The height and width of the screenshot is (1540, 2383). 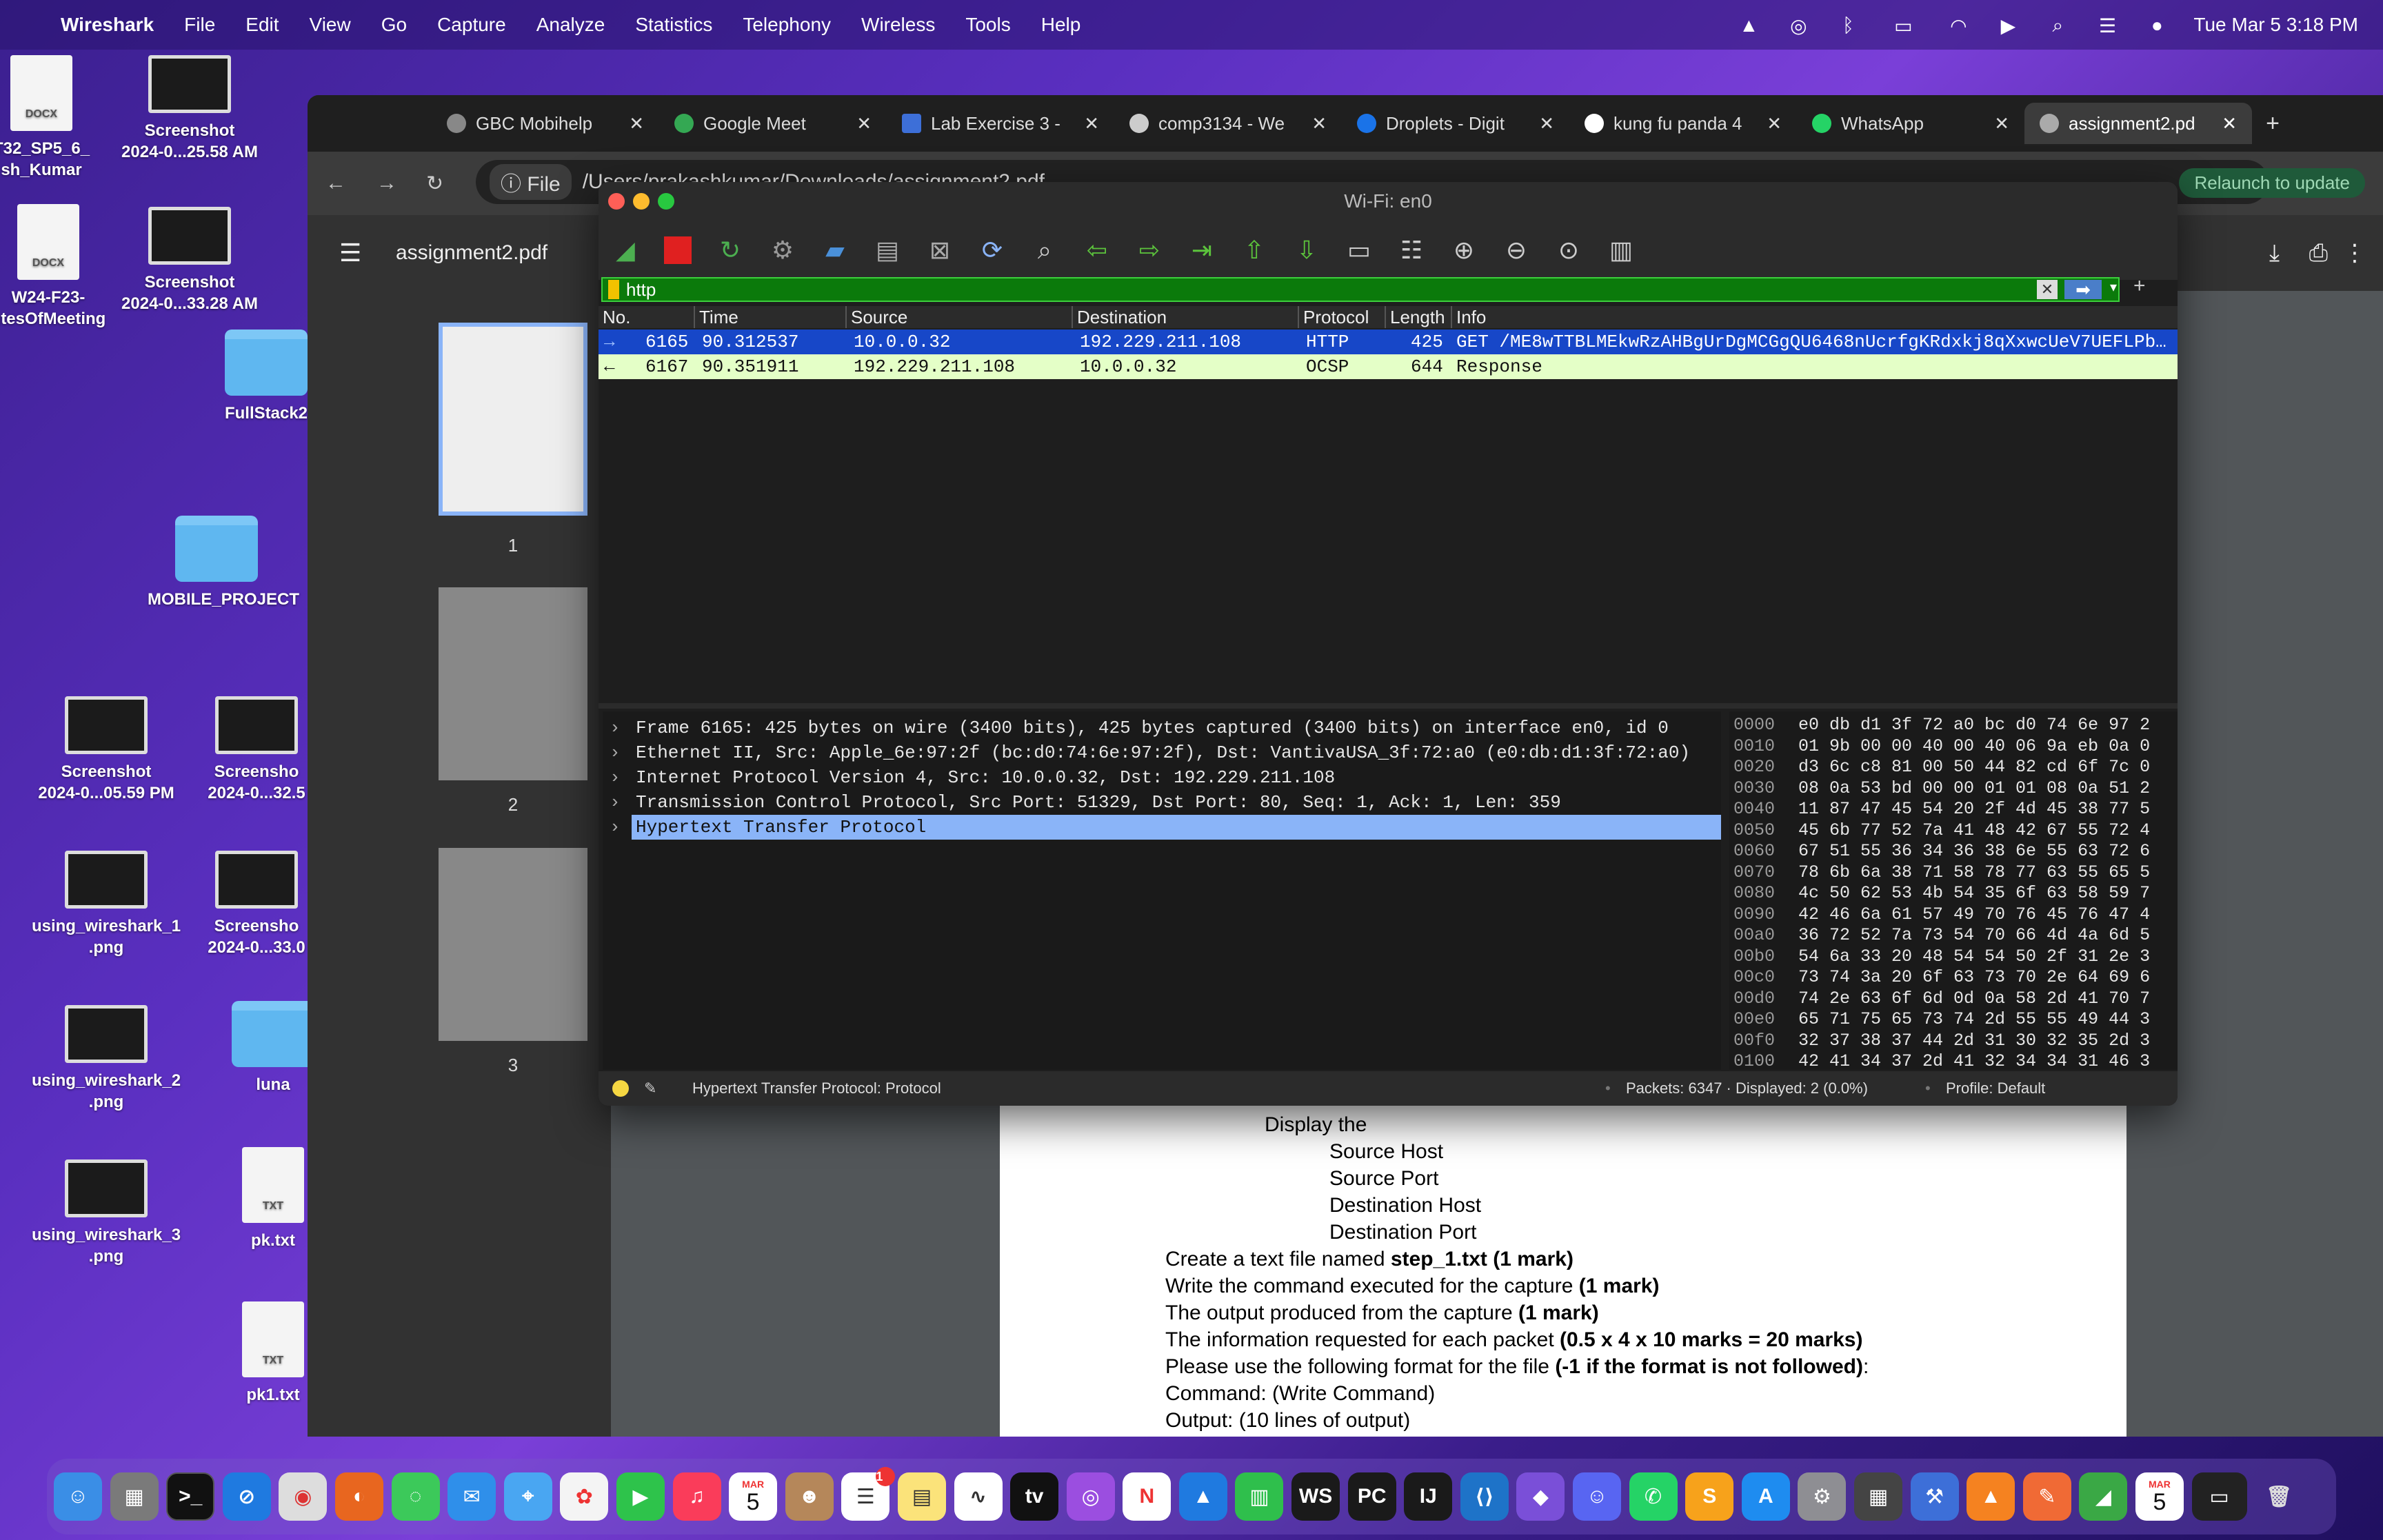 What do you see at coordinates (650, 1089) in the screenshot?
I see `edit-comment-icon: ✎` at bounding box center [650, 1089].